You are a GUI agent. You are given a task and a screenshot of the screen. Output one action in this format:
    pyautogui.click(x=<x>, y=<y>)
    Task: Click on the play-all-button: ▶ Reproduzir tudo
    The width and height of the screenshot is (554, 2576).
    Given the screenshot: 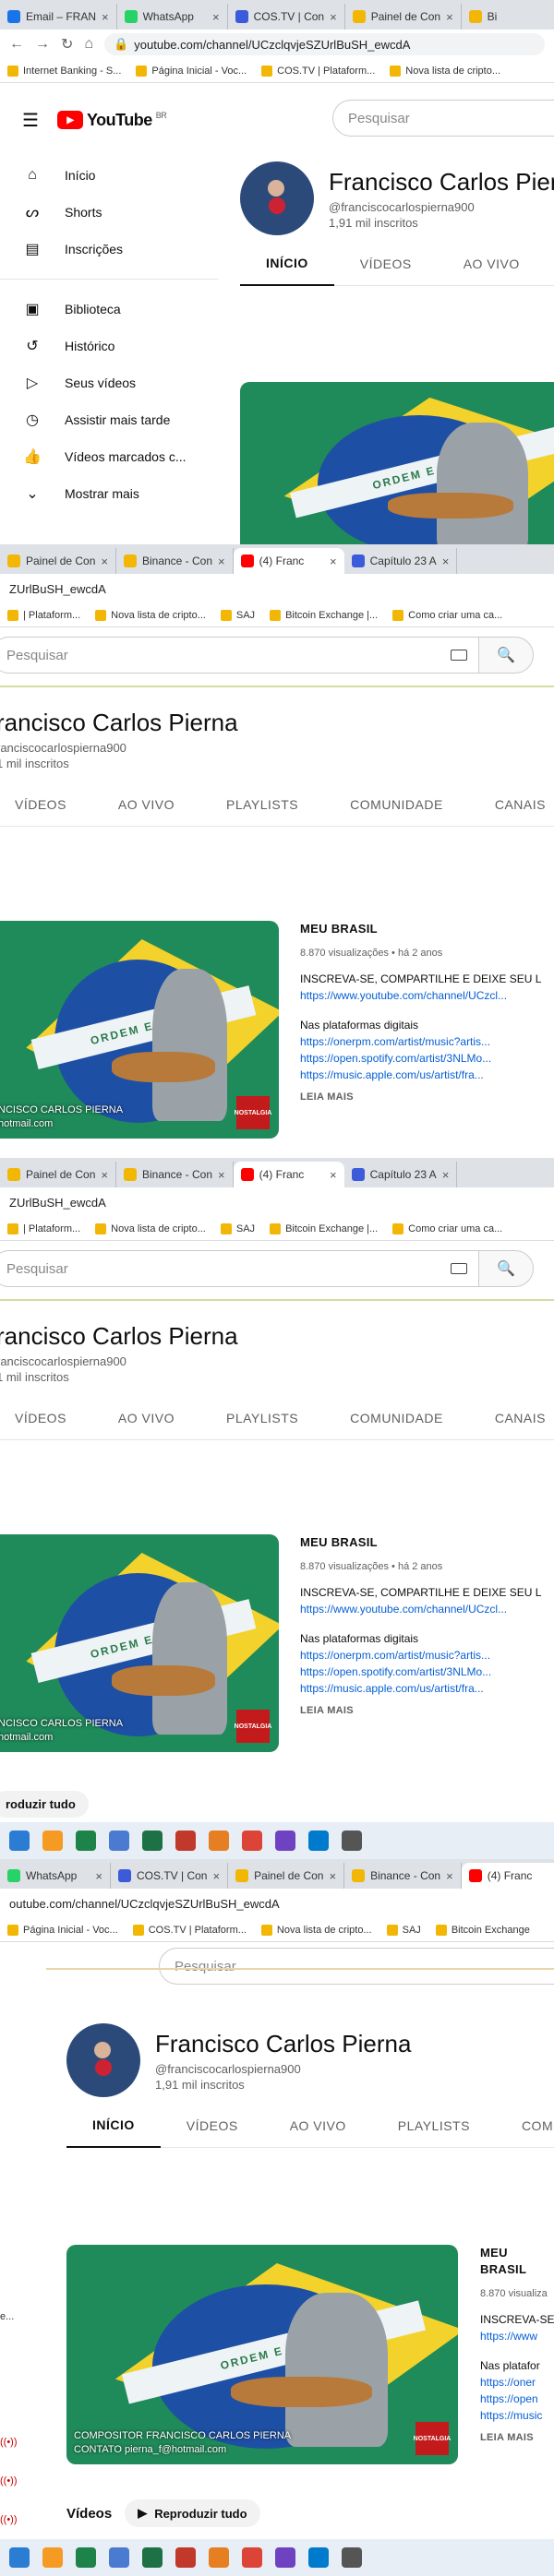 What is the action you would take?
    pyautogui.click(x=192, y=2513)
    